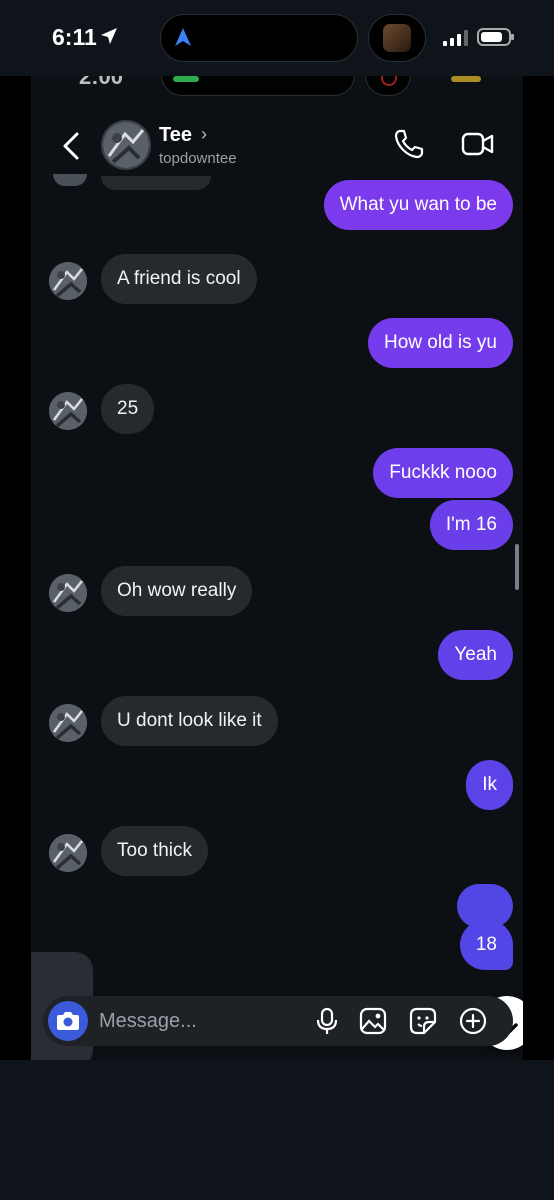 The width and height of the screenshot is (554, 1200). What do you see at coordinates (517, 567) in the screenshot?
I see `scrollbar` at bounding box center [517, 567].